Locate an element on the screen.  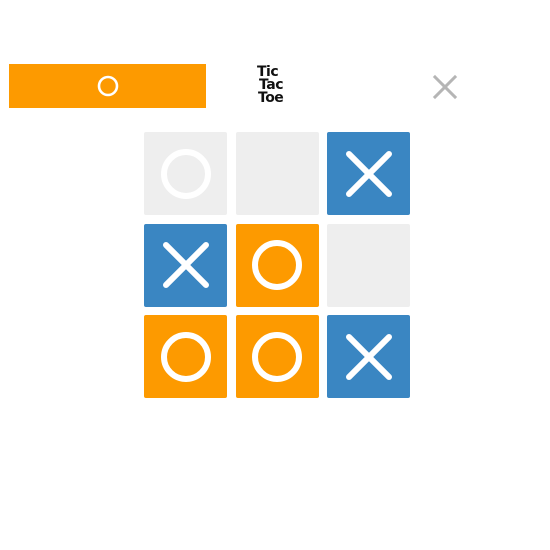
board-cell-r3-c2 is located at coordinates (277, 356).